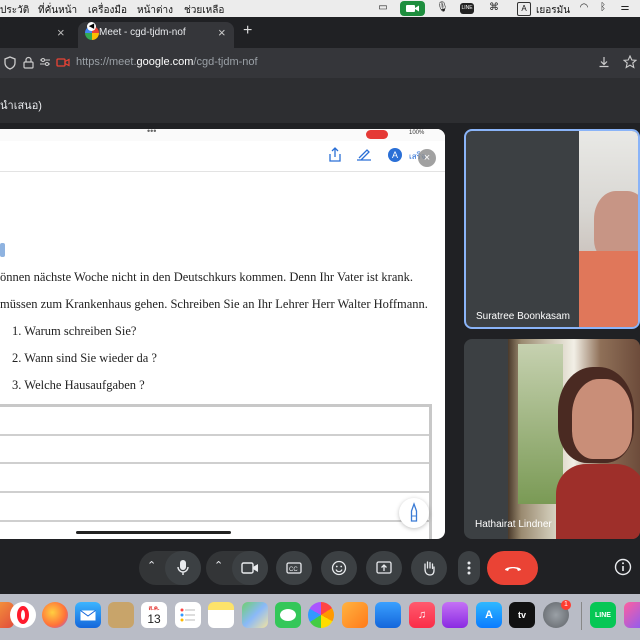 This screenshot has height=640, width=640. I want to click on presentation-bar: นำเสนอ), so click(320, 100).